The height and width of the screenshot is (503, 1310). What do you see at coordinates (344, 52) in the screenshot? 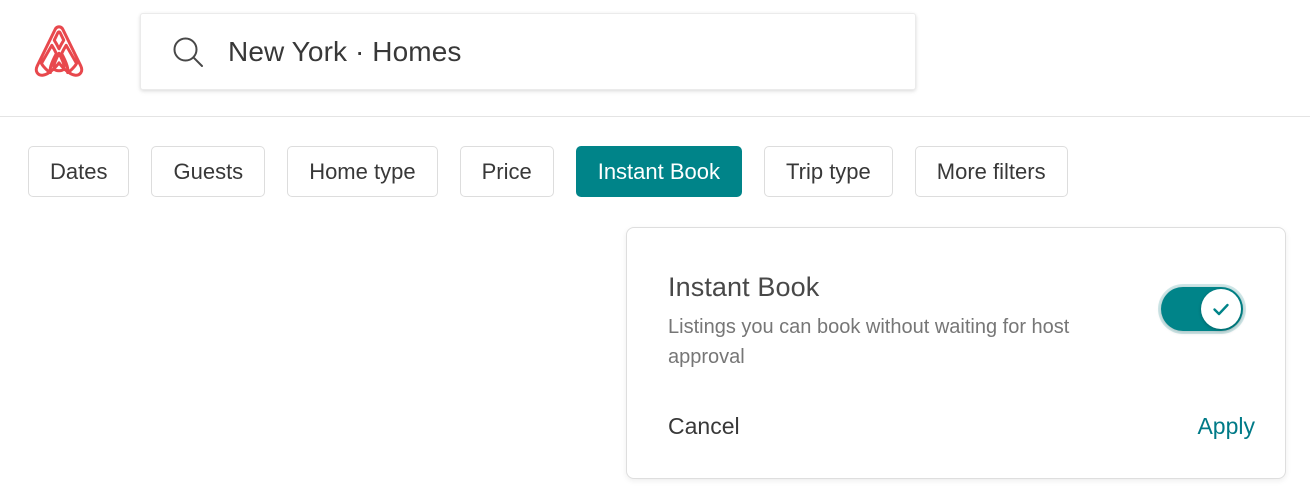
I see `search-input-value: New York · Homes` at bounding box center [344, 52].